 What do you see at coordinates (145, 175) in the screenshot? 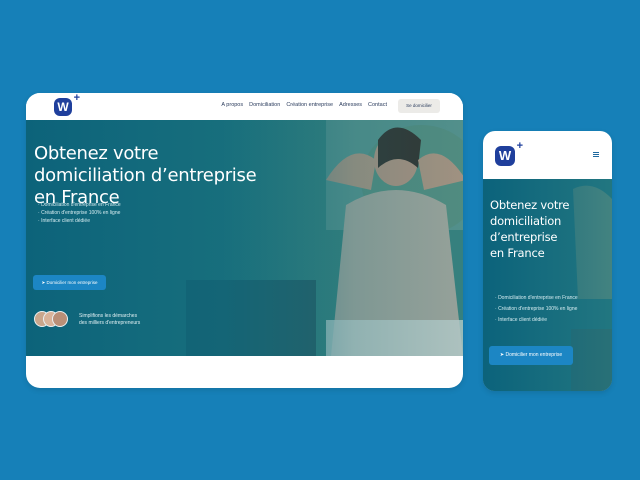
I see `hero-title-line: domiciliation d’entreprise` at bounding box center [145, 175].